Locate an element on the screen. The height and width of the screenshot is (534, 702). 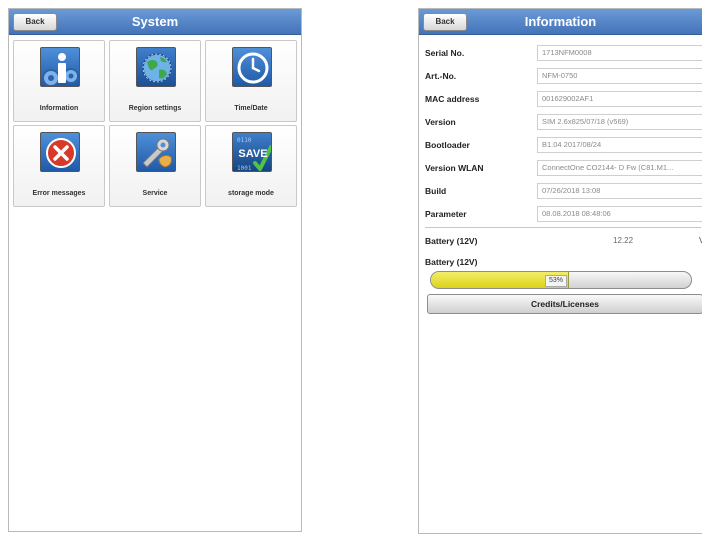
battery-progress-bar: 53% is located at coordinates (561, 280).